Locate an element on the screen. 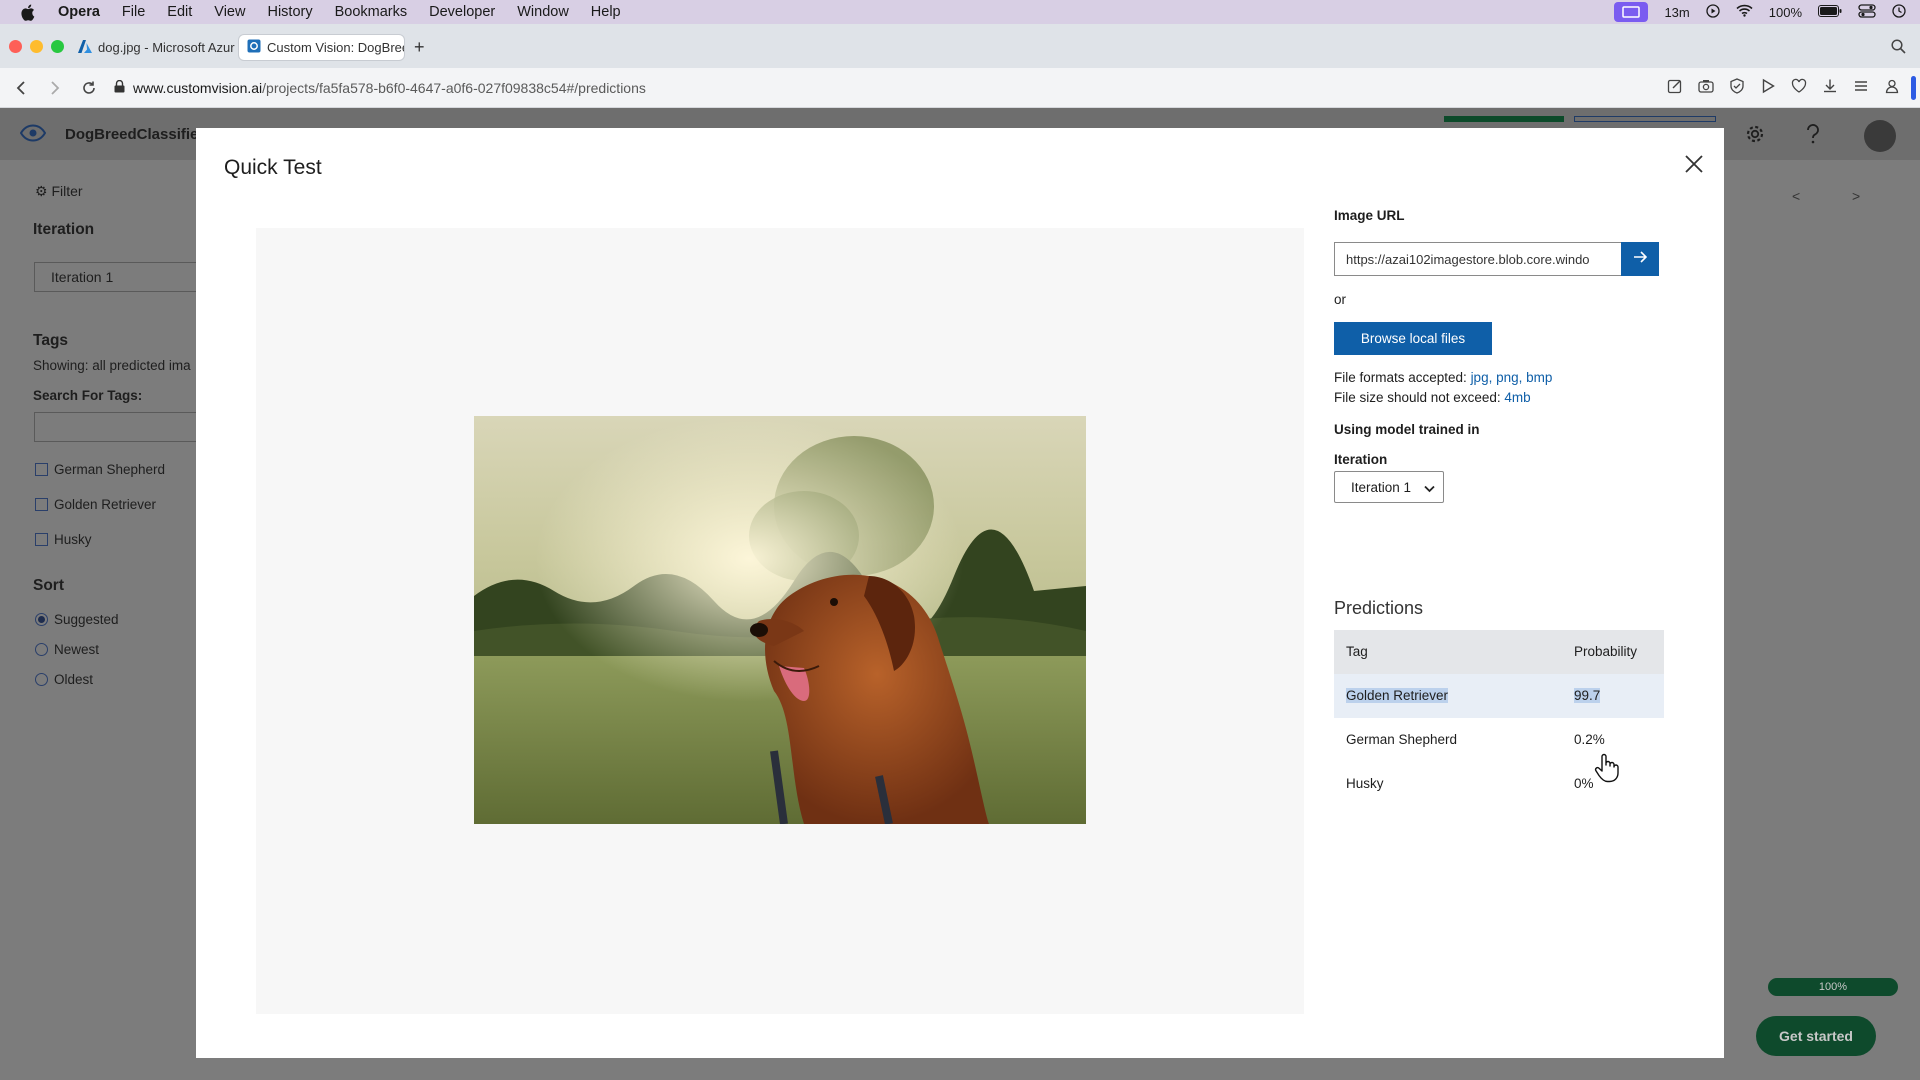  submit-url-button is located at coordinates (1640, 259).